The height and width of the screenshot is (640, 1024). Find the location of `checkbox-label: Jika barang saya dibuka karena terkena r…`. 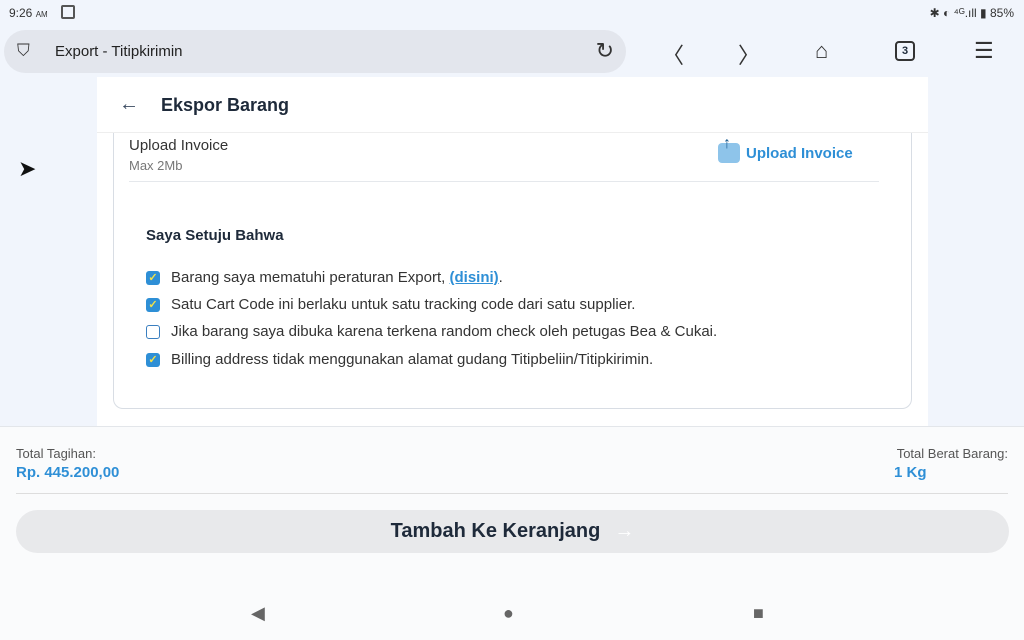

checkbox-label: Jika barang saya dibuka karena terkena r… is located at coordinates (444, 331).